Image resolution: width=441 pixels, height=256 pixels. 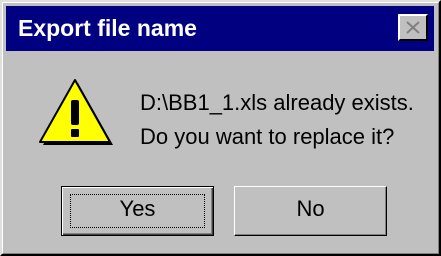 I want to click on focus-rectangle, so click(x=137, y=211).